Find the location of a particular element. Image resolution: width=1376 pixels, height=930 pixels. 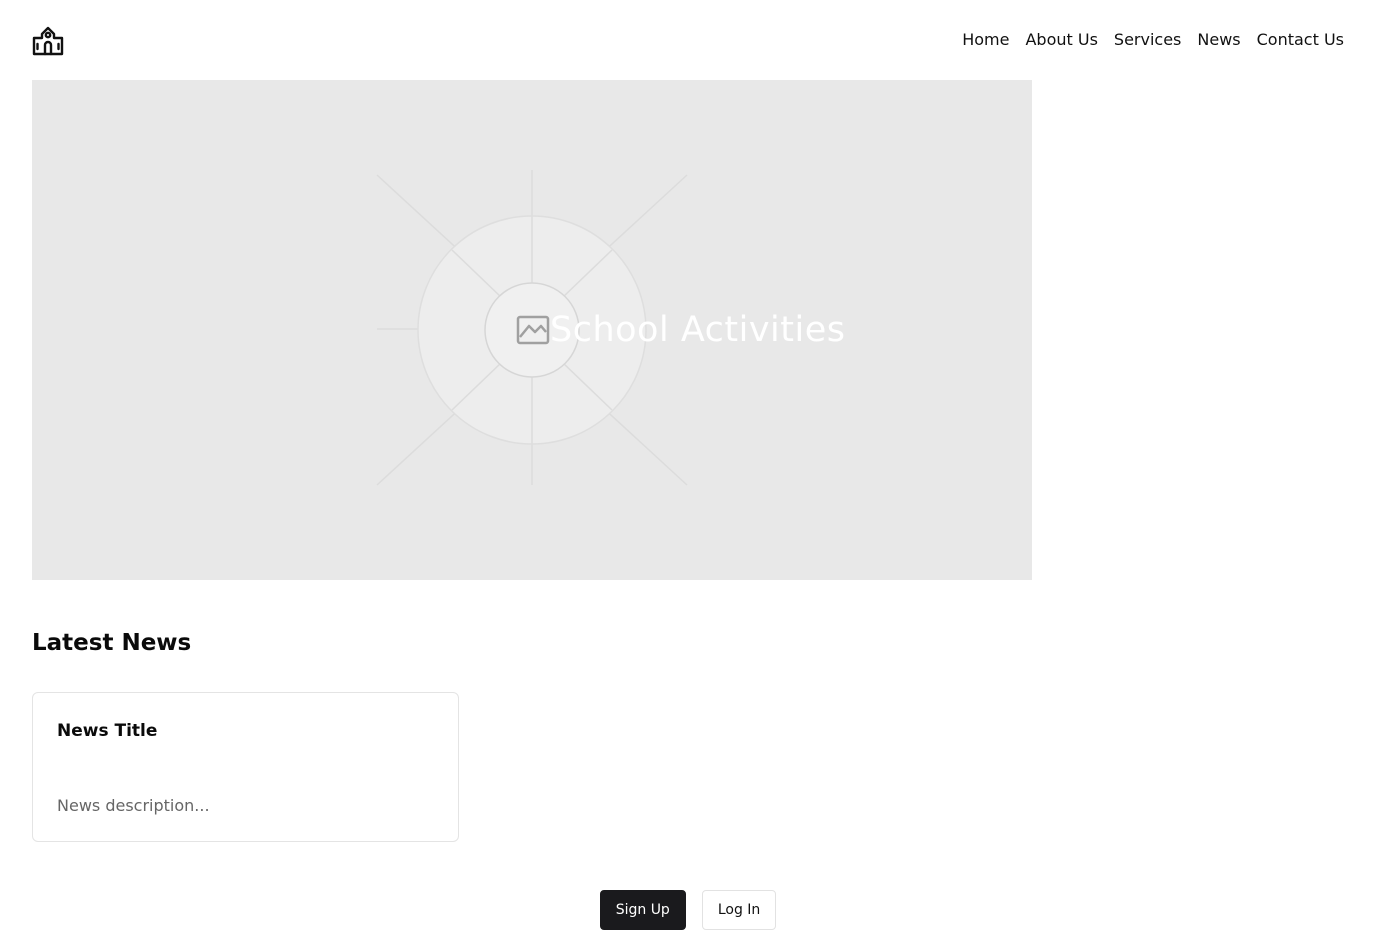

sign-up-button: Sign Up is located at coordinates (642, 910).